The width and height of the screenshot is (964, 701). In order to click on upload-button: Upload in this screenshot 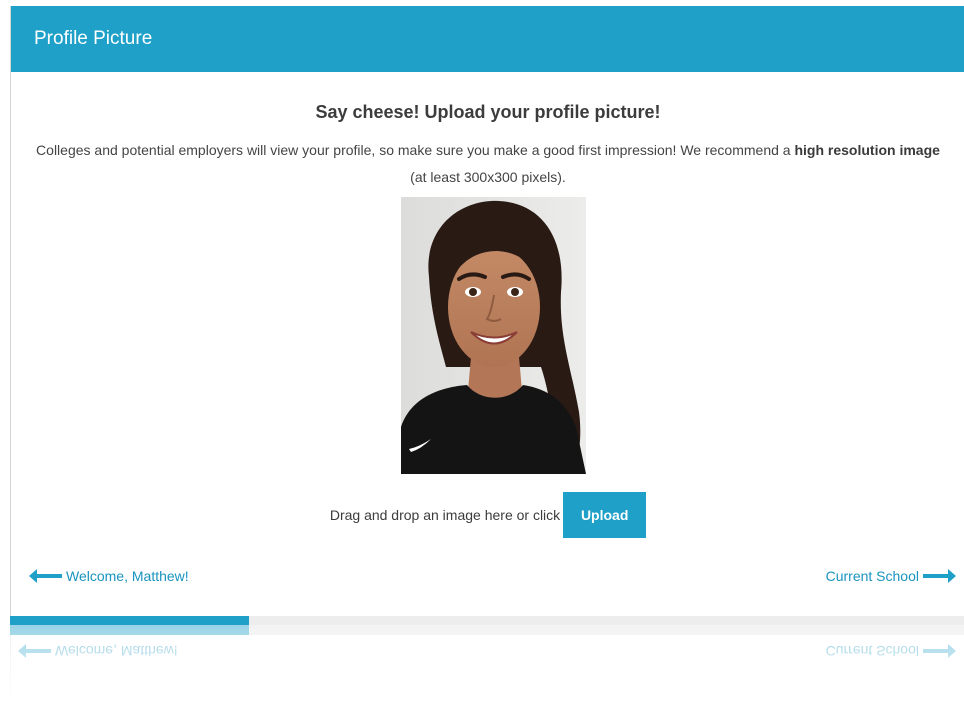, I will do `click(605, 515)`.